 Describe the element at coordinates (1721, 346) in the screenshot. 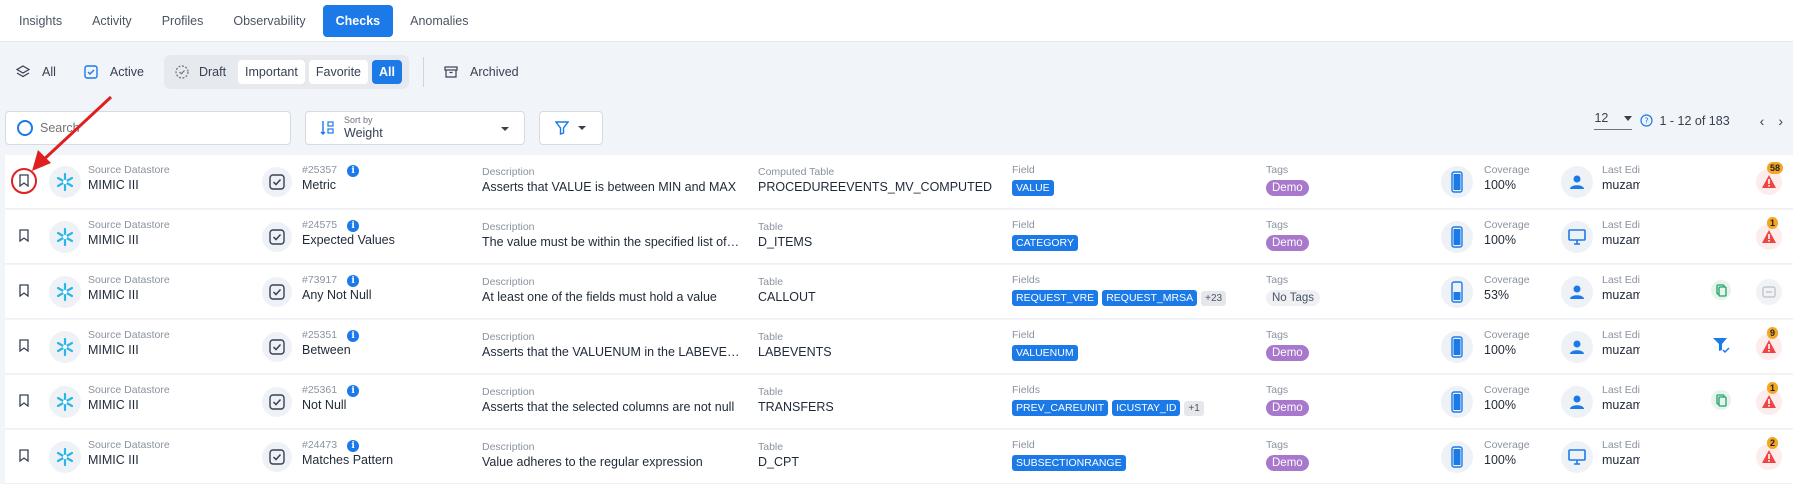

I see `filter-check-icon` at that location.